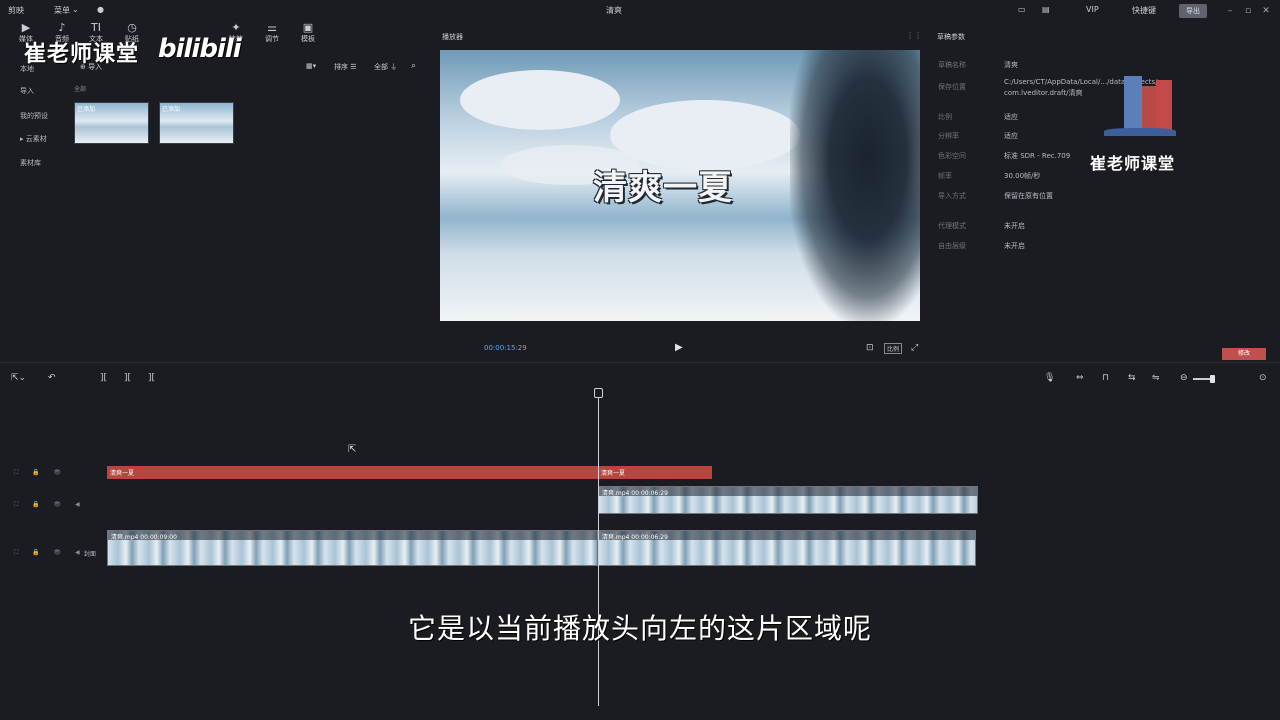  Describe the element at coordinates (84, 67) in the screenshot. I see `add-icon: ⊕` at that location.